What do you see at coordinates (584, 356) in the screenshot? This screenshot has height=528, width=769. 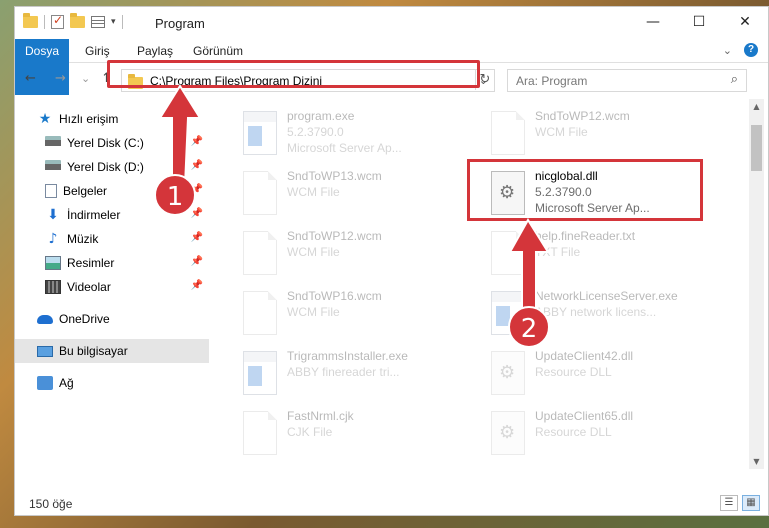 I see `file-name: UpdateClient42.dll` at bounding box center [584, 356].